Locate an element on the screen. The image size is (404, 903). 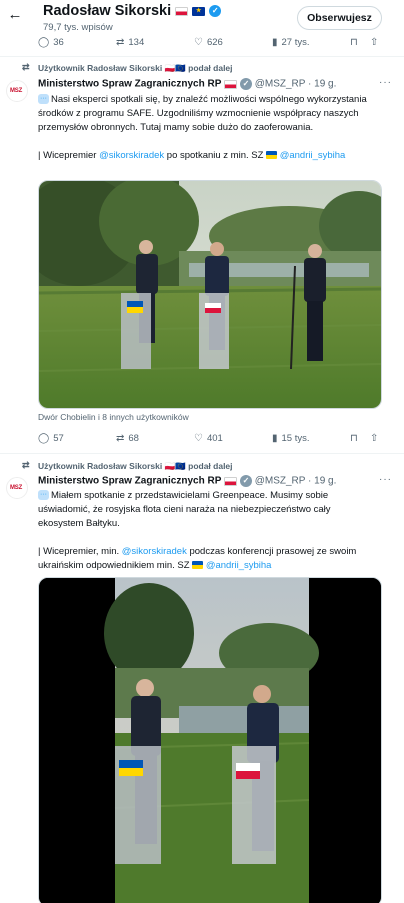
profile-name: Radosław Sikorski ★ ✓ is located at coordinates (132, 11).